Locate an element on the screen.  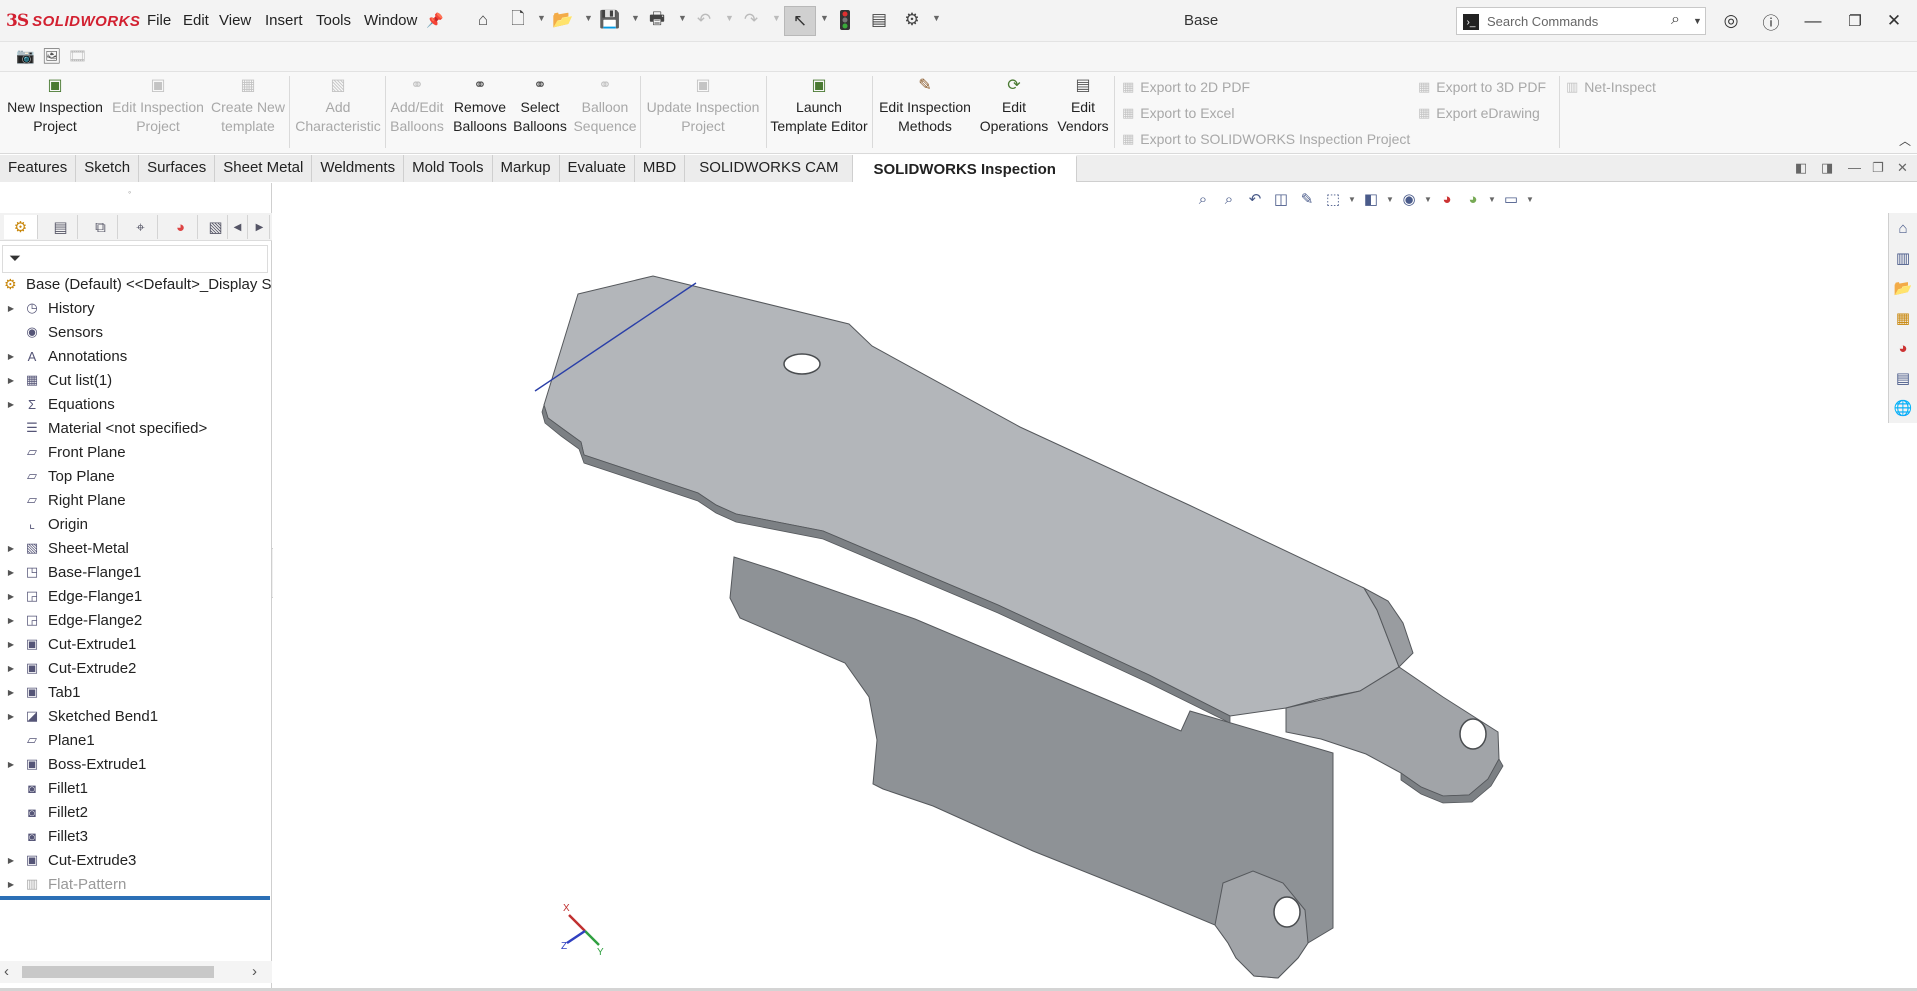
close-icon: ✕ is located at coordinates (1894, 21).